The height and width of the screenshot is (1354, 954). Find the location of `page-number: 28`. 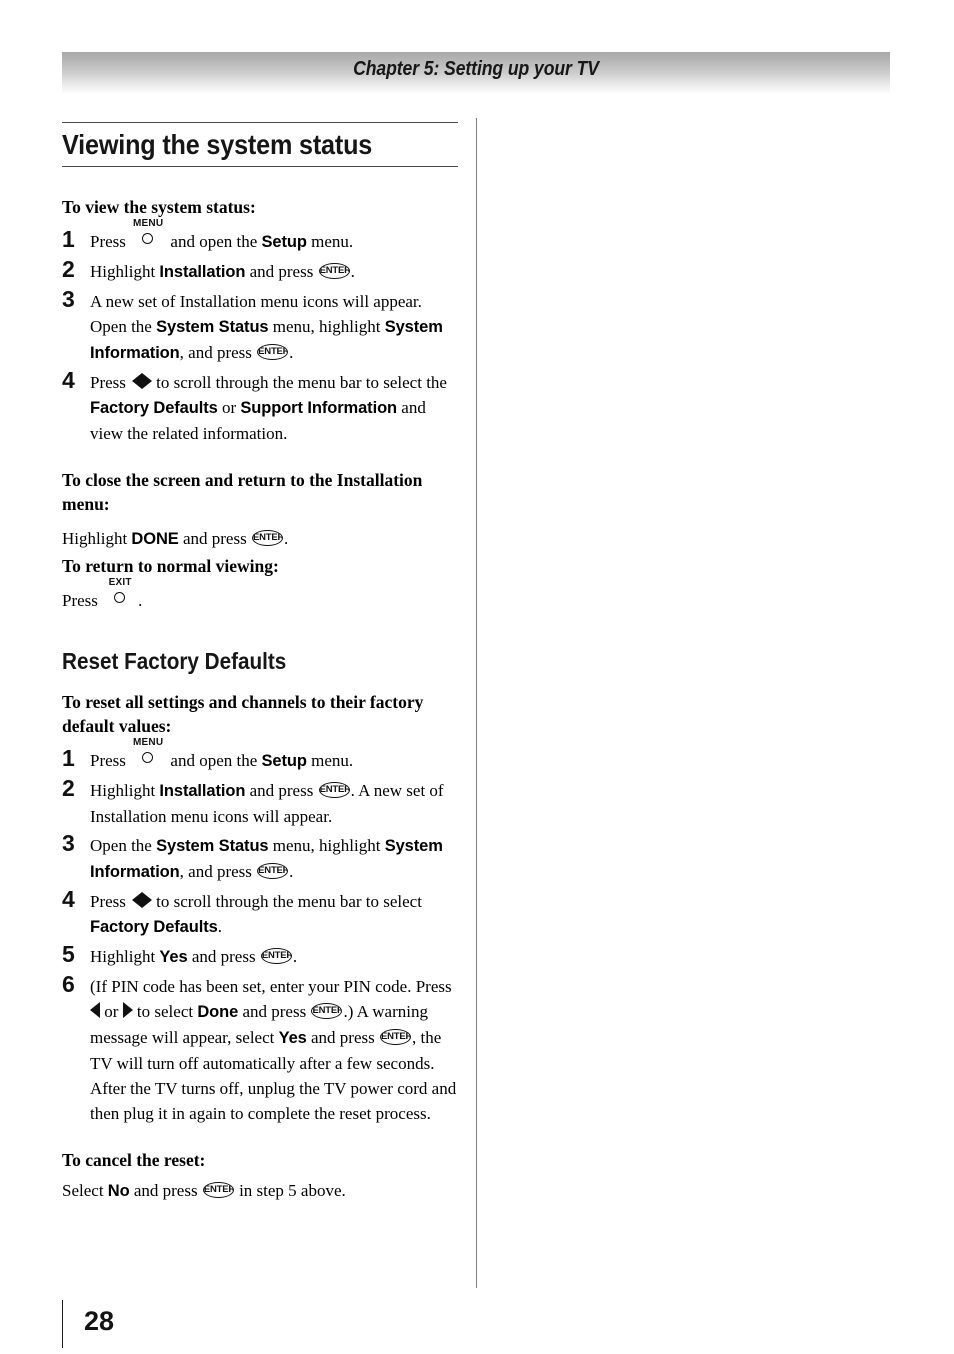

page-number: 28 is located at coordinates (99, 1321).